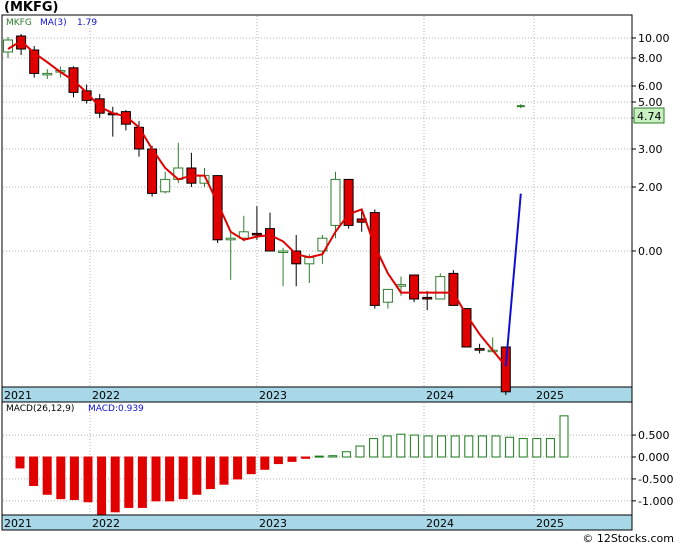 This screenshot has height=550, width=680. What do you see at coordinates (650, 149) in the screenshot?
I see `price-y-tick-label: 3.00` at bounding box center [650, 149].